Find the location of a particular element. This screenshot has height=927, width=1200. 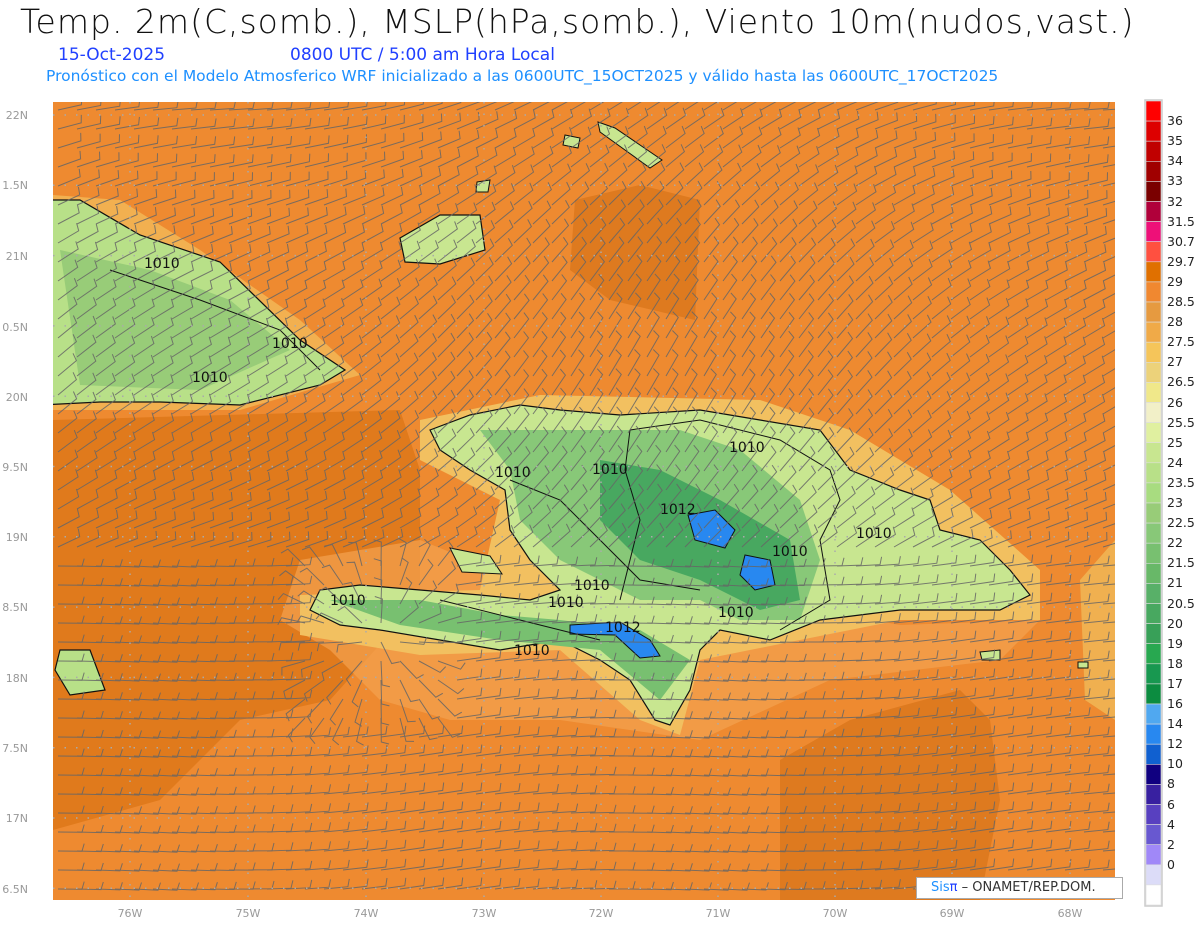

lat-label: 9.5N is located at coordinates (15, 467).